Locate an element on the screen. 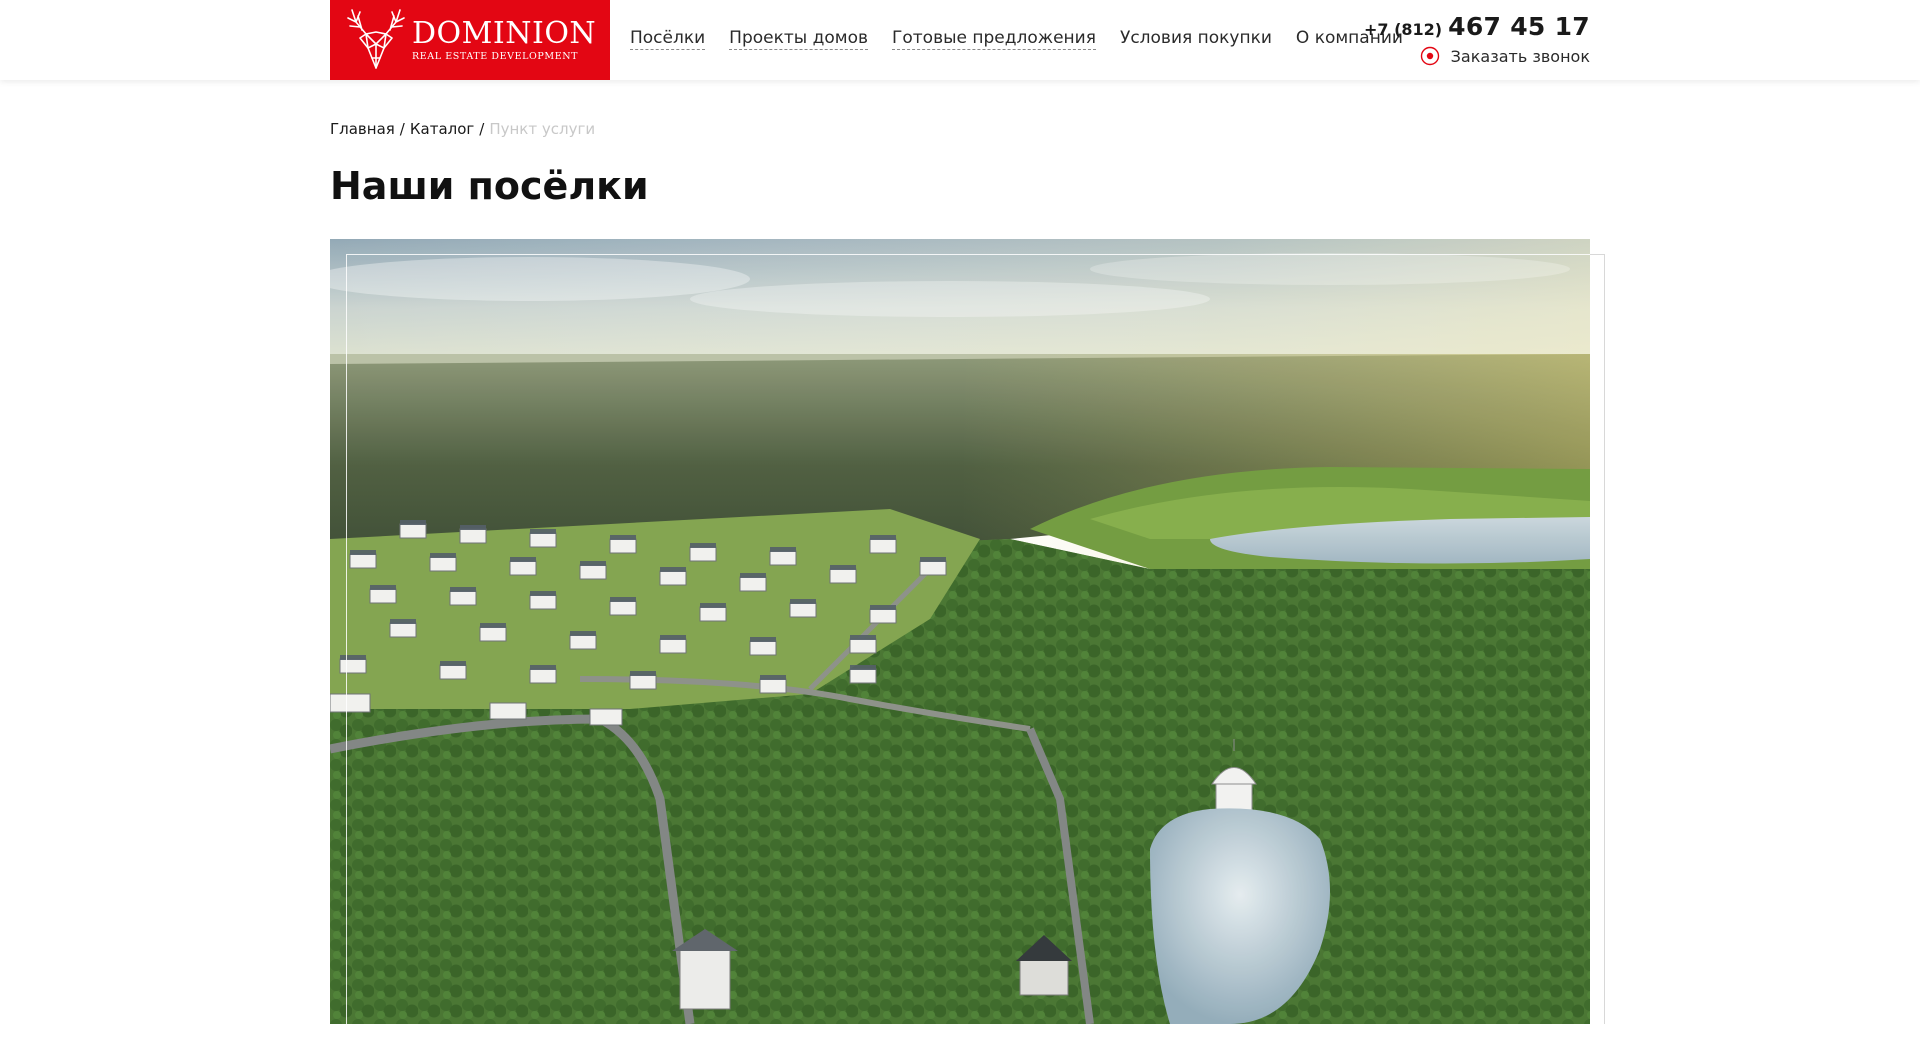  breadcrumb-current: Пункт услуги is located at coordinates (542, 129).